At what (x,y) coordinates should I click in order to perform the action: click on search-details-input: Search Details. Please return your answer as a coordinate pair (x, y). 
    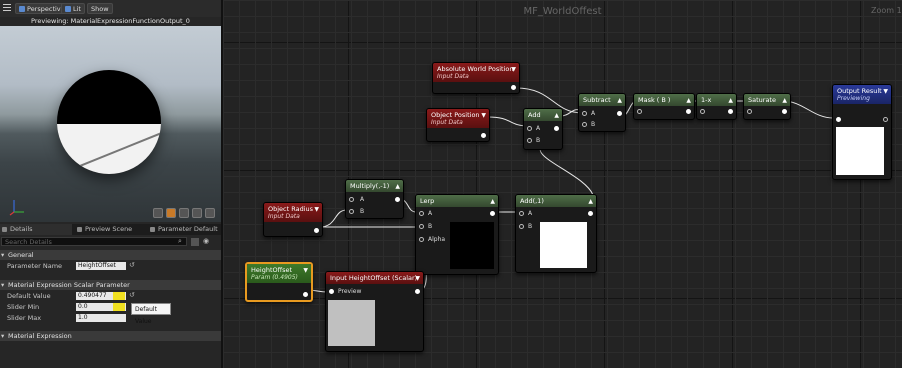
    Looking at the image, I should click on (94, 241).